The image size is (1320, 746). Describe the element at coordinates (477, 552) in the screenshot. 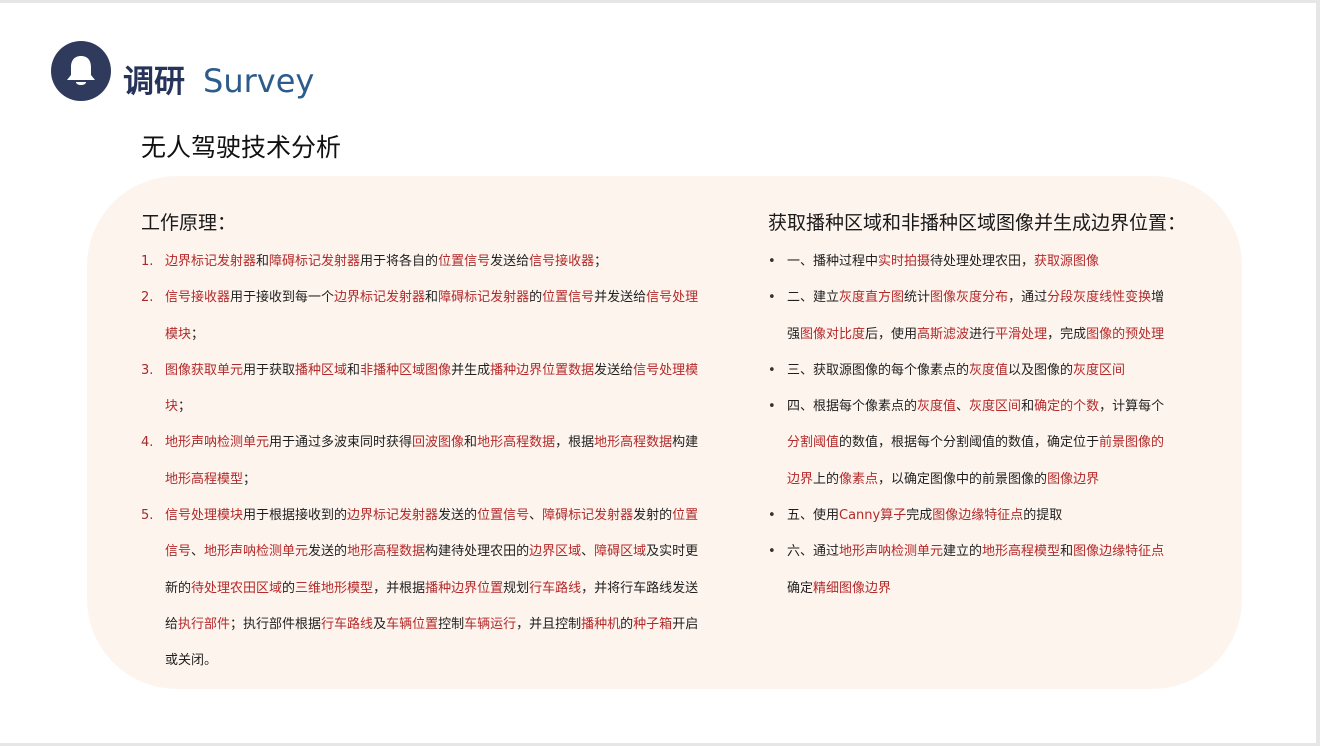

I see `body-text: 构建待处理农田的` at that location.